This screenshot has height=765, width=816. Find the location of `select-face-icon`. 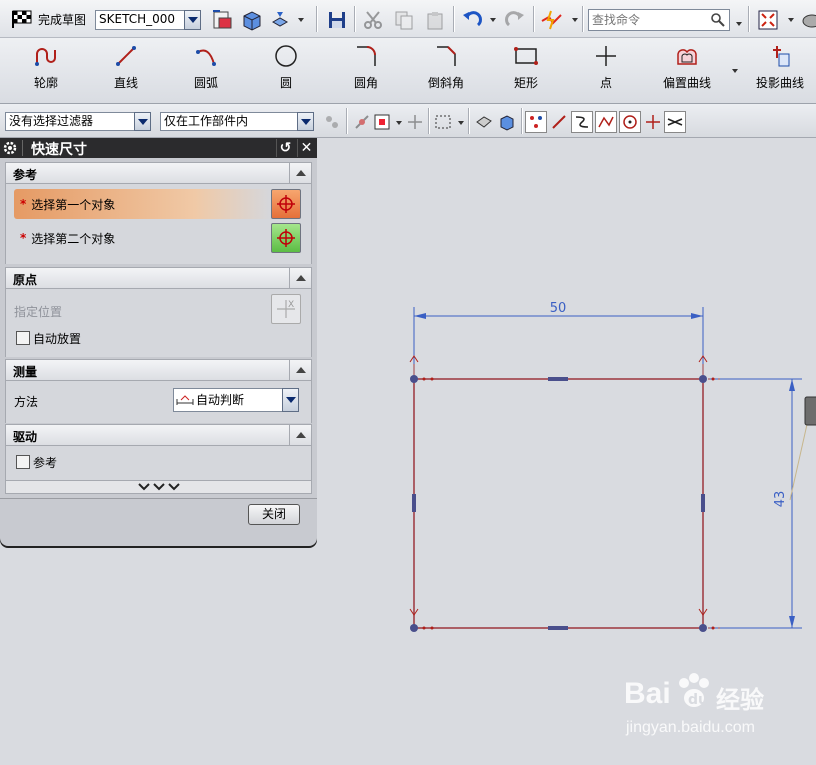

select-face-icon is located at coordinates (382, 122).